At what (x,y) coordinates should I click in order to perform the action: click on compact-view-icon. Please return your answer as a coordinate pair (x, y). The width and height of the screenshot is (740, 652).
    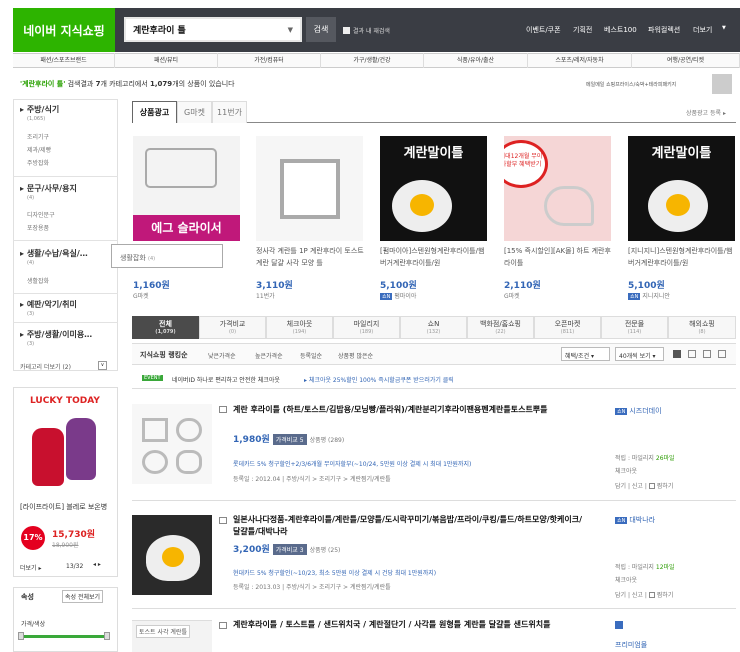
    Looking at the image, I should click on (722, 354).